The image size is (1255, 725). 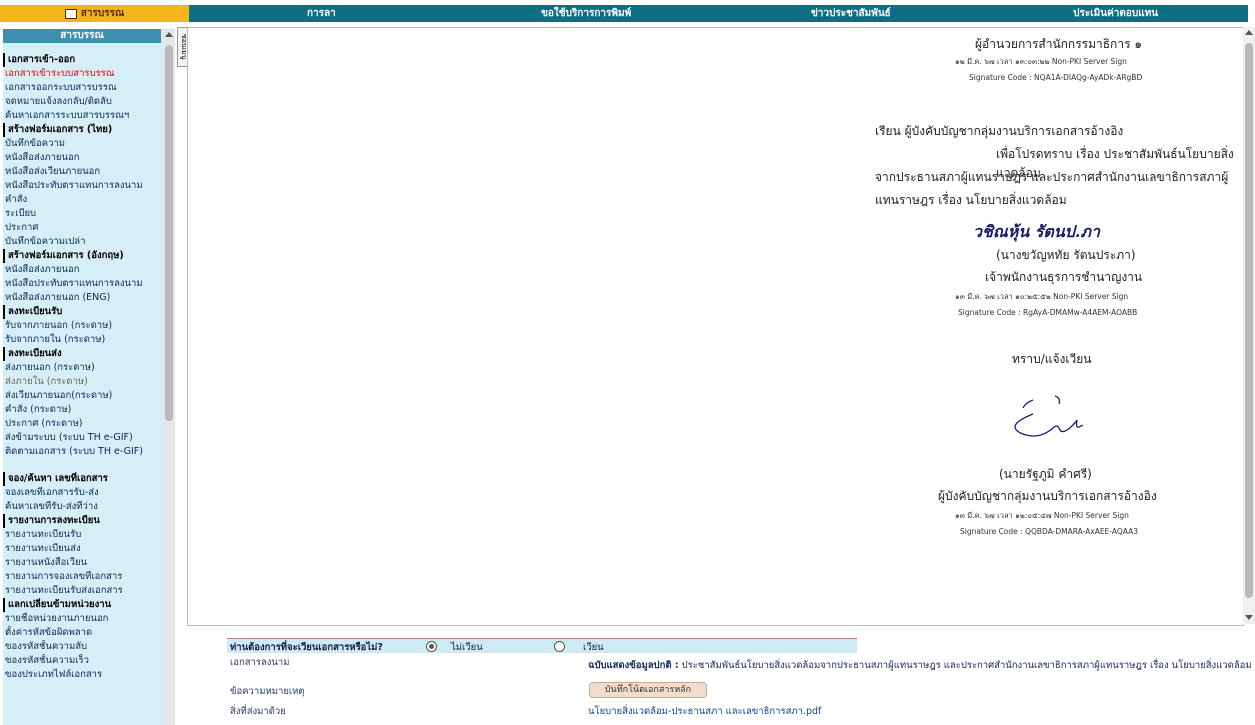 What do you see at coordinates (83, 242) in the screenshot?
I see `sidebar-item: บันทึกข้อความเปล่า` at bounding box center [83, 242].